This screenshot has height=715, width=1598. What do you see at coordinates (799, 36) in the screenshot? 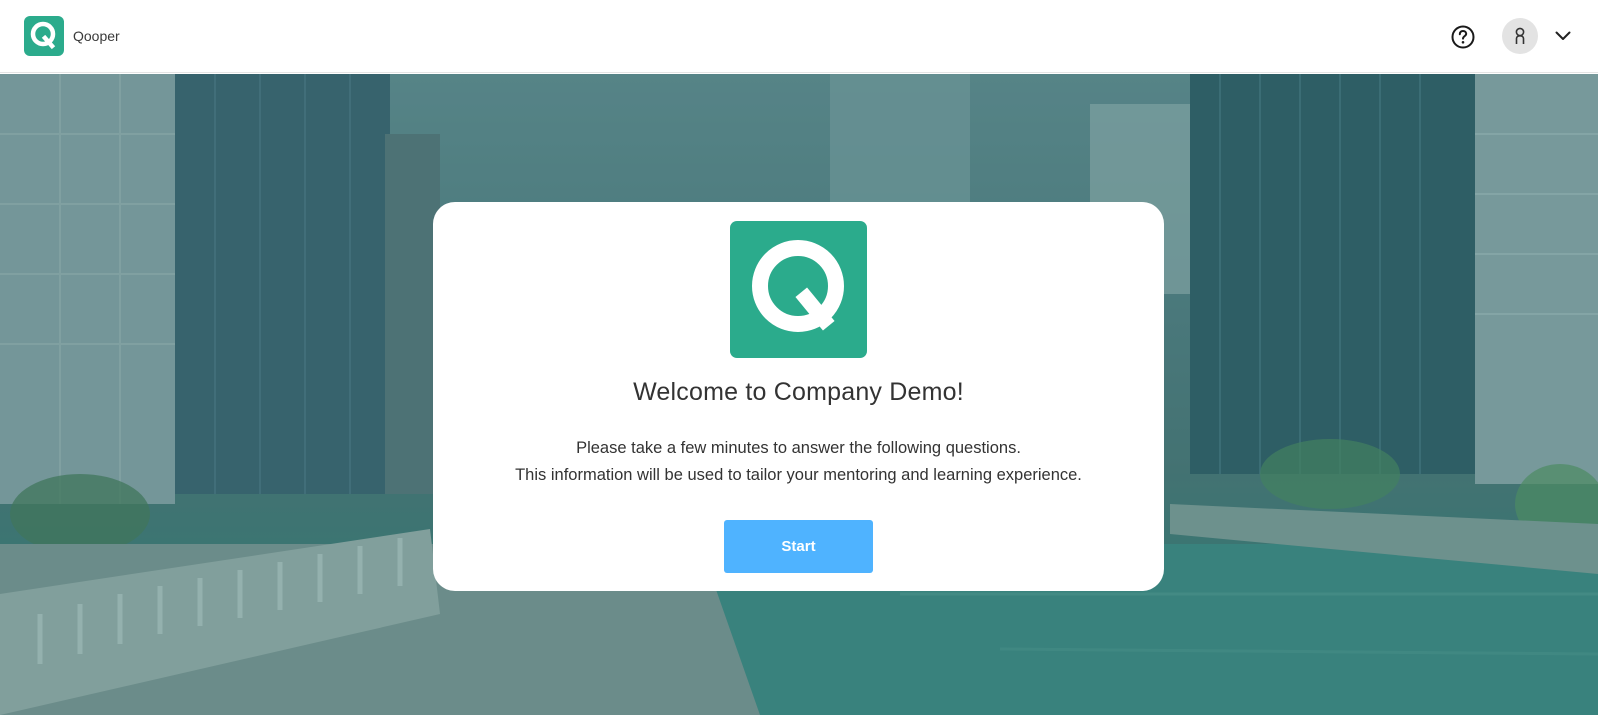
I see `top-bar: Qooper` at bounding box center [799, 36].